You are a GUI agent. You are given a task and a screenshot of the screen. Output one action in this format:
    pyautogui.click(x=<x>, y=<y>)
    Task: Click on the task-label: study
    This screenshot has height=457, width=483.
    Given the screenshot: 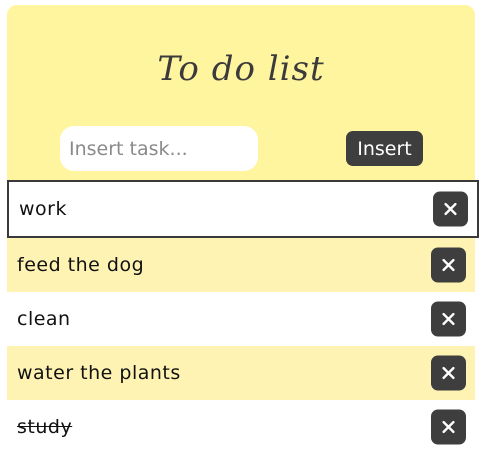 What is the action you would take?
    pyautogui.click(x=45, y=427)
    